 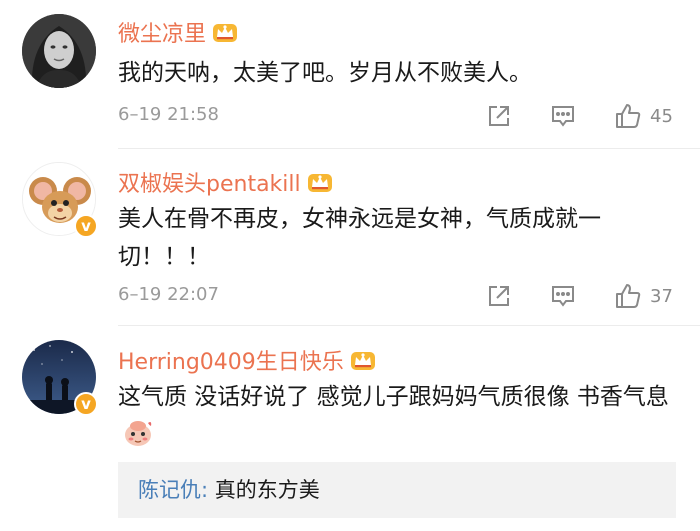 I want to click on username-text: Herring0409生日快乐, so click(x=231, y=360).